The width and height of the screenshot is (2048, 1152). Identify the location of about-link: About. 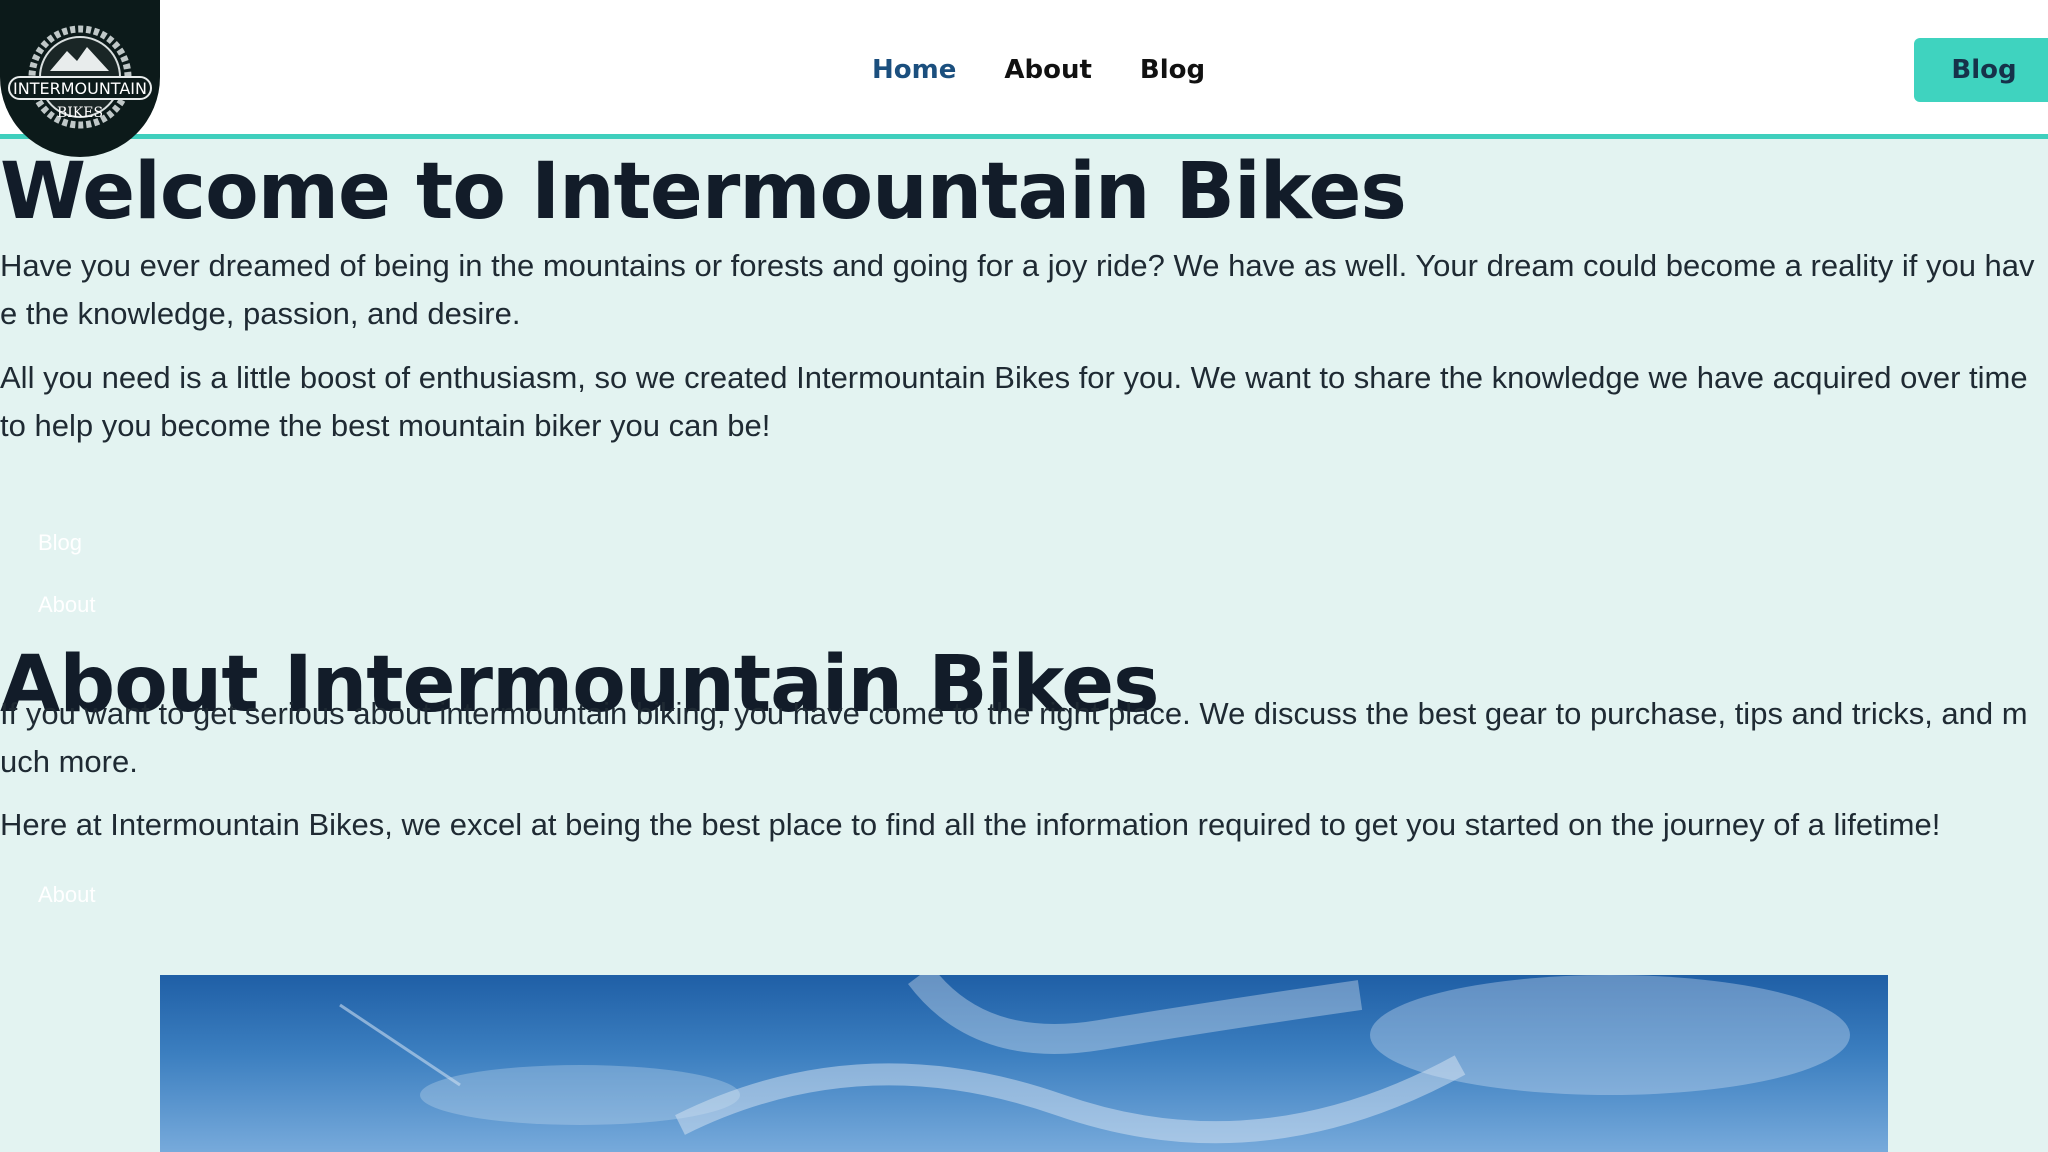
(67, 895).